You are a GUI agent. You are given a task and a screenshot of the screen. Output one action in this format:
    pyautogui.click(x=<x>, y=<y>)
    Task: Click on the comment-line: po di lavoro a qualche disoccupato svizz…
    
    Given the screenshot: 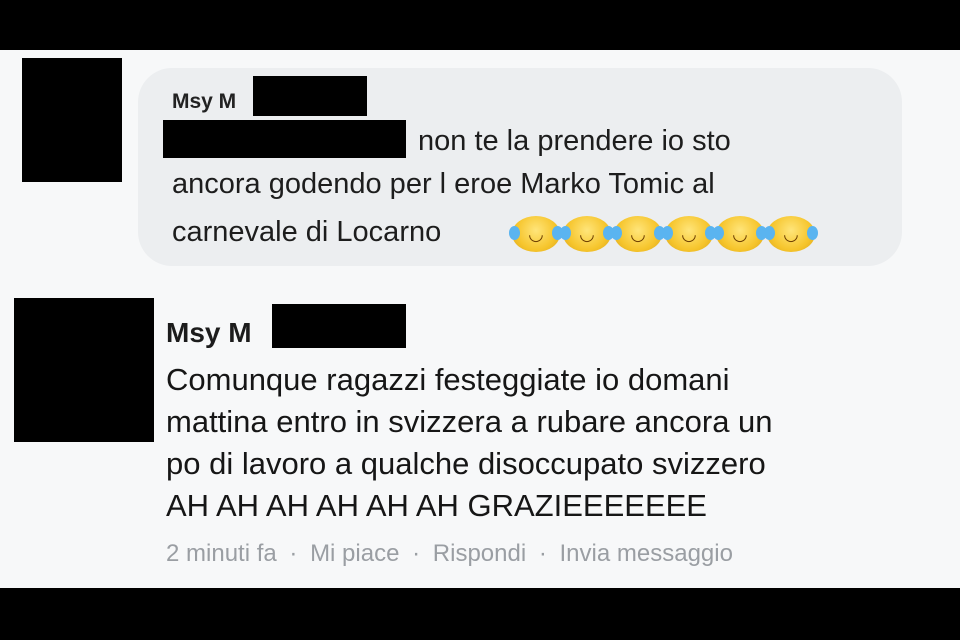 What is the action you would take?
    pyautogui.click(x=466, y=463)
    